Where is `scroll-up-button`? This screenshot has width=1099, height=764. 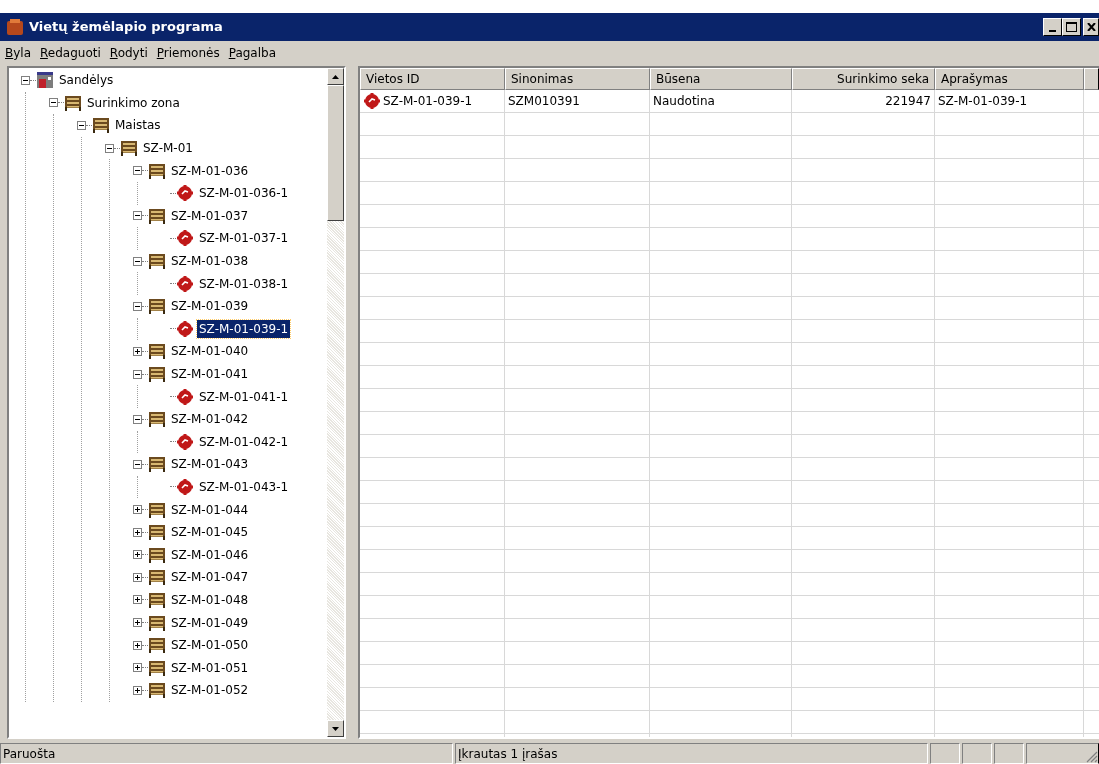 scroll-up-button is located at coordinates (335, 76).